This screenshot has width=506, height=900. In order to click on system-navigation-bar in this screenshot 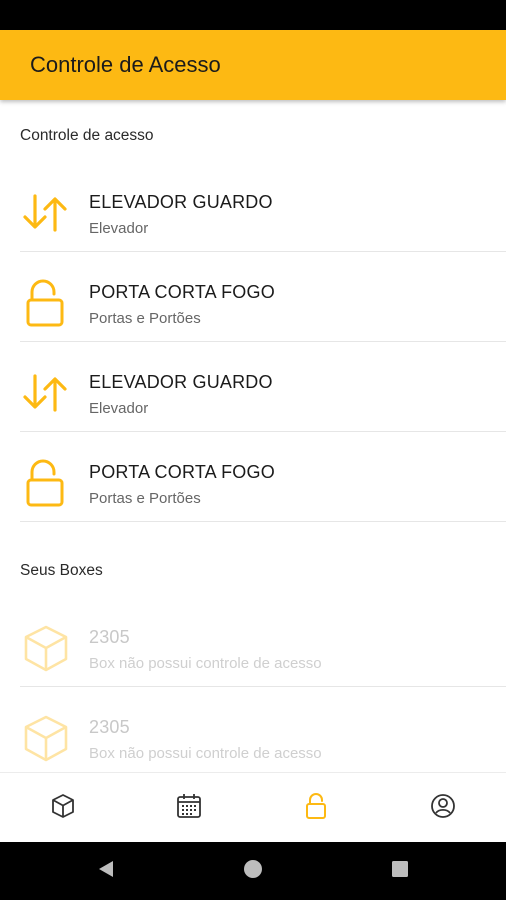, I will do `click(253, 871)`.